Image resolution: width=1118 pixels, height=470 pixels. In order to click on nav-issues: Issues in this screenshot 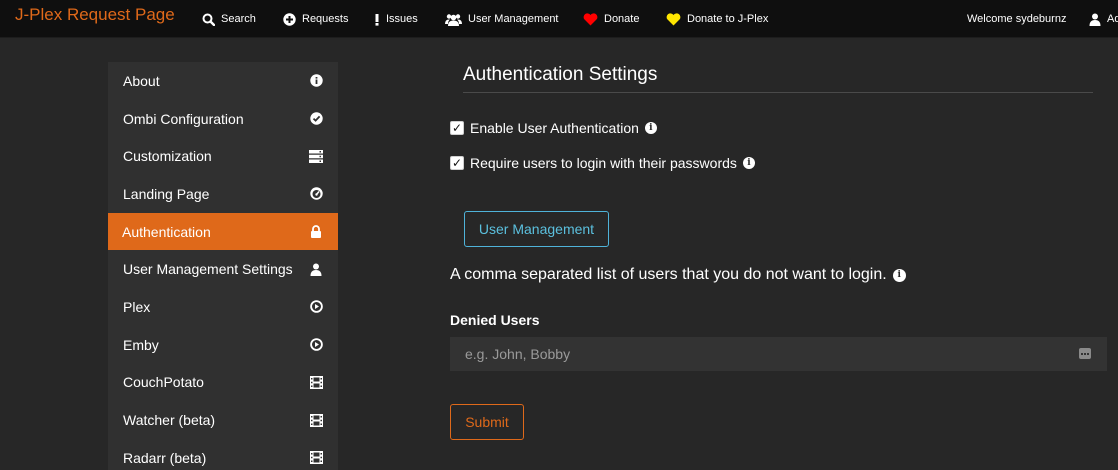, I will do `click(396, 19)`.